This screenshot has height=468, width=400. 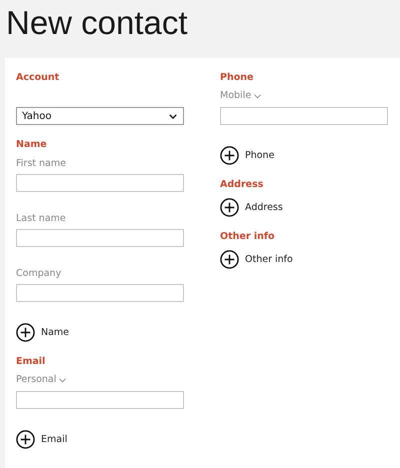 What do you see at coordinates (100, 116) in the screenshot?
I see `account-dropdown: Yahoo` at bounding box center [100, 116].